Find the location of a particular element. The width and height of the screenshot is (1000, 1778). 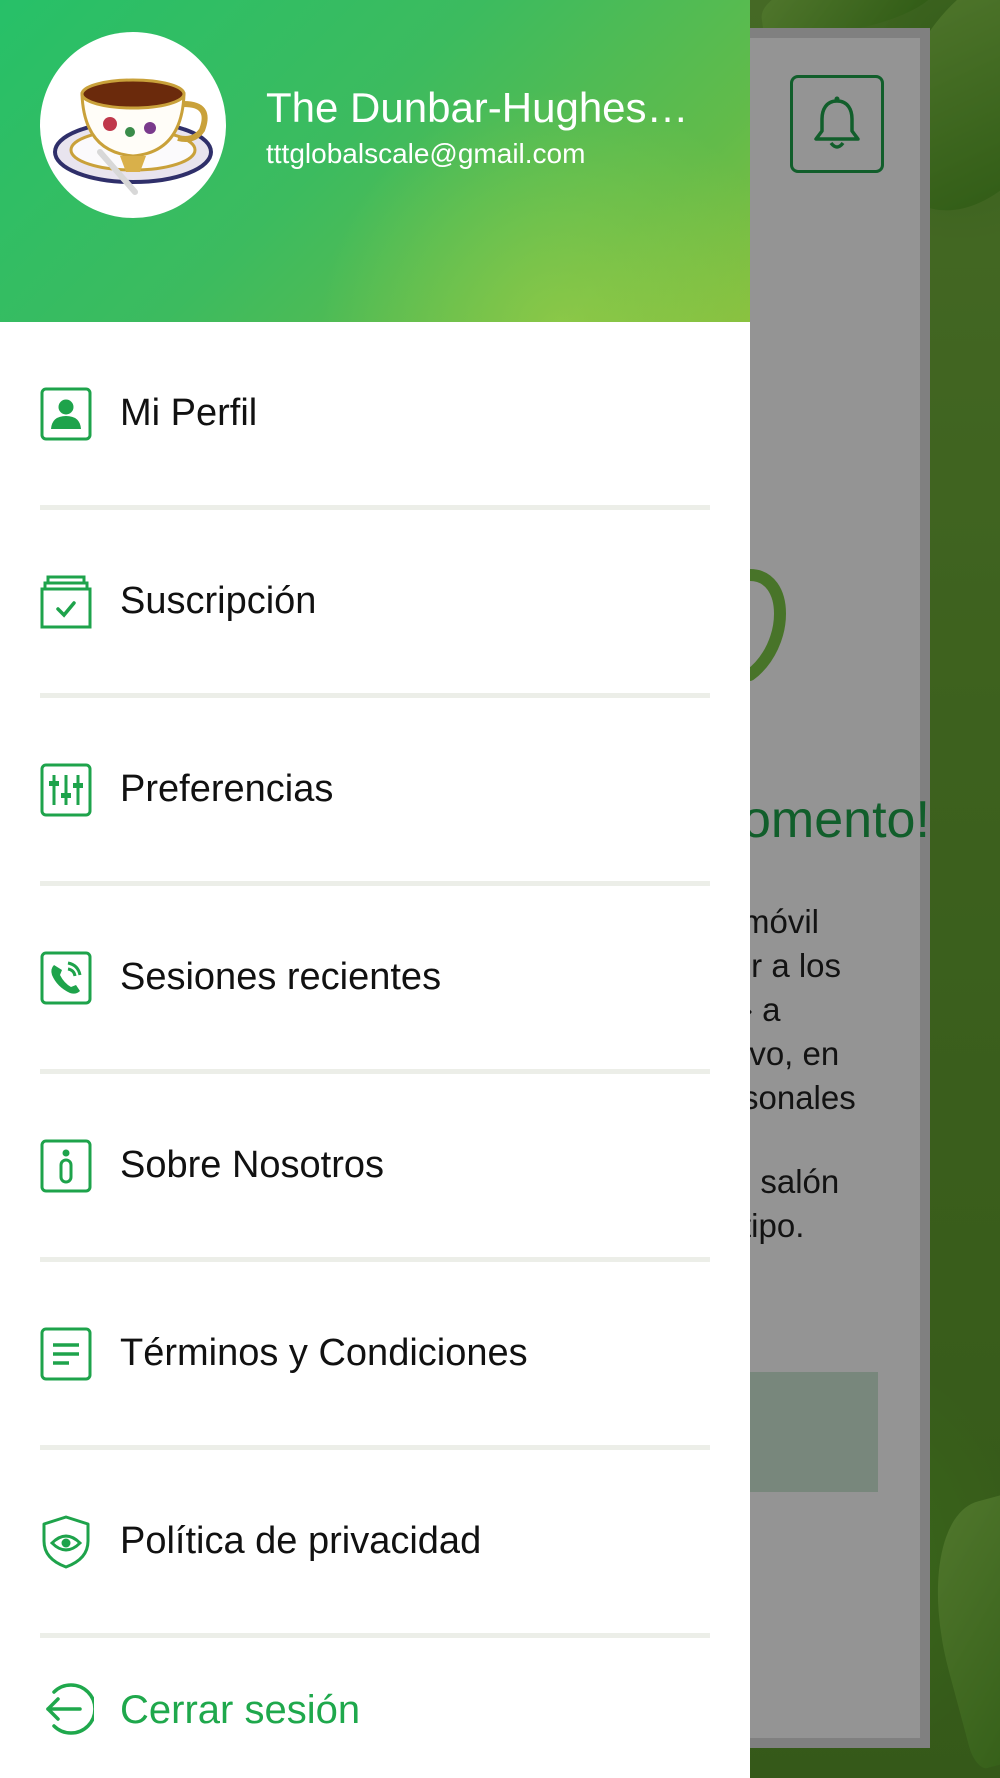

menu-item-mi-perfil: Mi Perfil is located at coordinates (375, 416).